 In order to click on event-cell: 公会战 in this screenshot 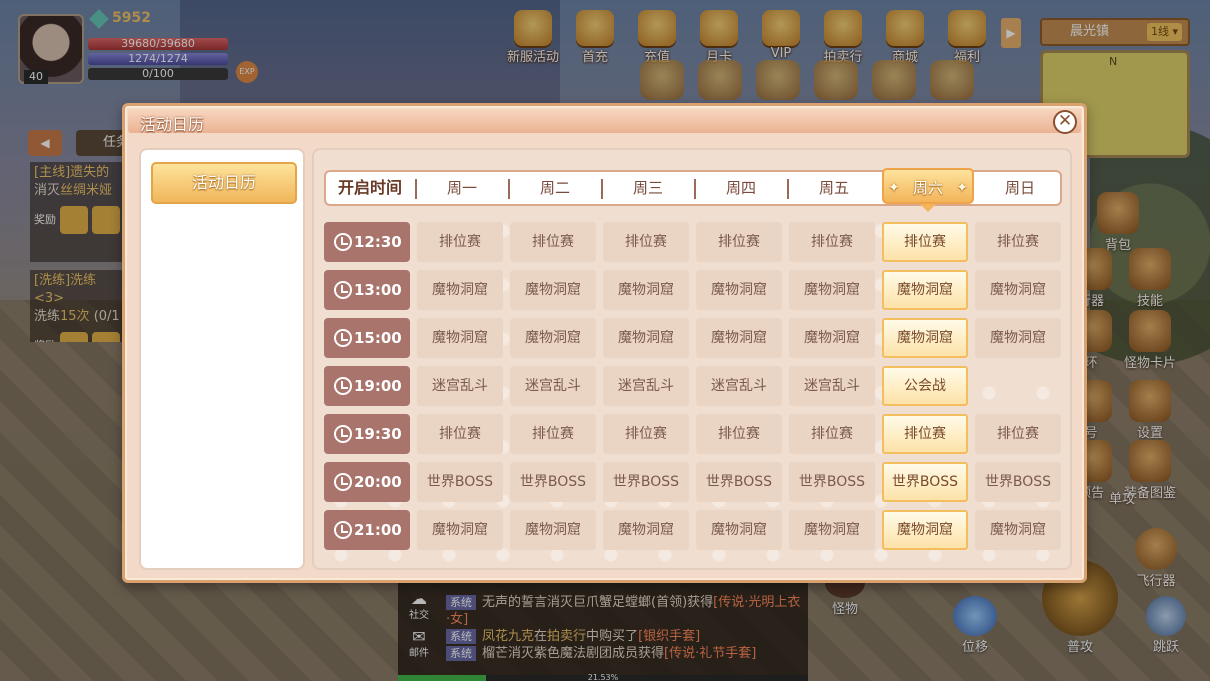, I will do `click(925, 386)`.